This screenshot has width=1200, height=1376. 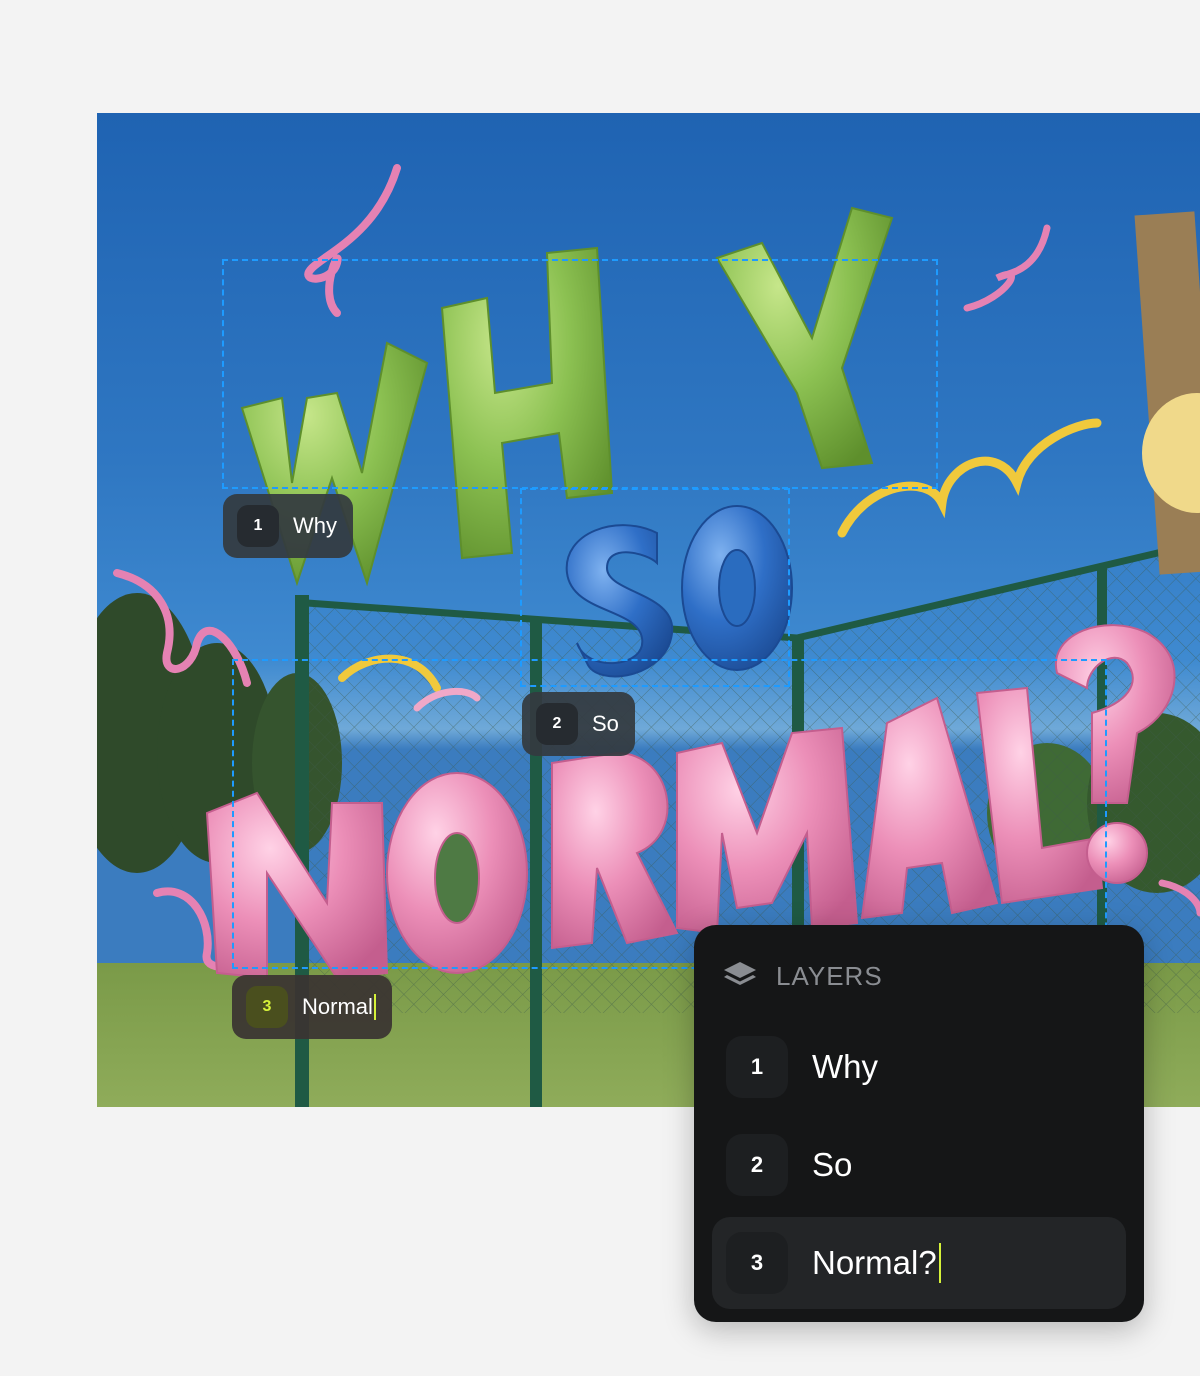 What do you see at coordinates (557, 724) in the screenshot?
I see `tag-number: 2` at bounding box center [557, 724].